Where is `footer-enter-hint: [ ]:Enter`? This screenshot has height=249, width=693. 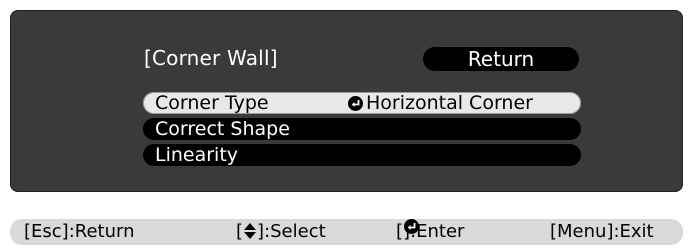
footer-enter-hint: [ ]:Enter is located at coordinates (430, 232).